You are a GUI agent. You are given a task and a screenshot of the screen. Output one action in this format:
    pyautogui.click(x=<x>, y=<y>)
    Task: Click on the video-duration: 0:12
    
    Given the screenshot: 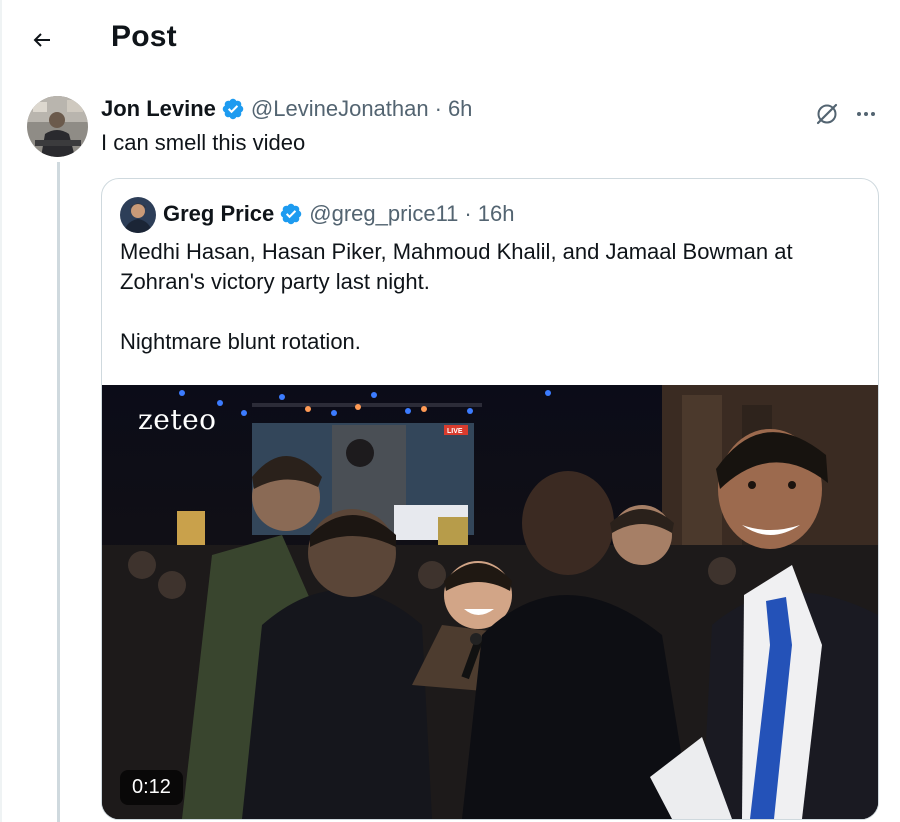 What is the action you would take?
    pyautogui.click(x=151, y=787)
    